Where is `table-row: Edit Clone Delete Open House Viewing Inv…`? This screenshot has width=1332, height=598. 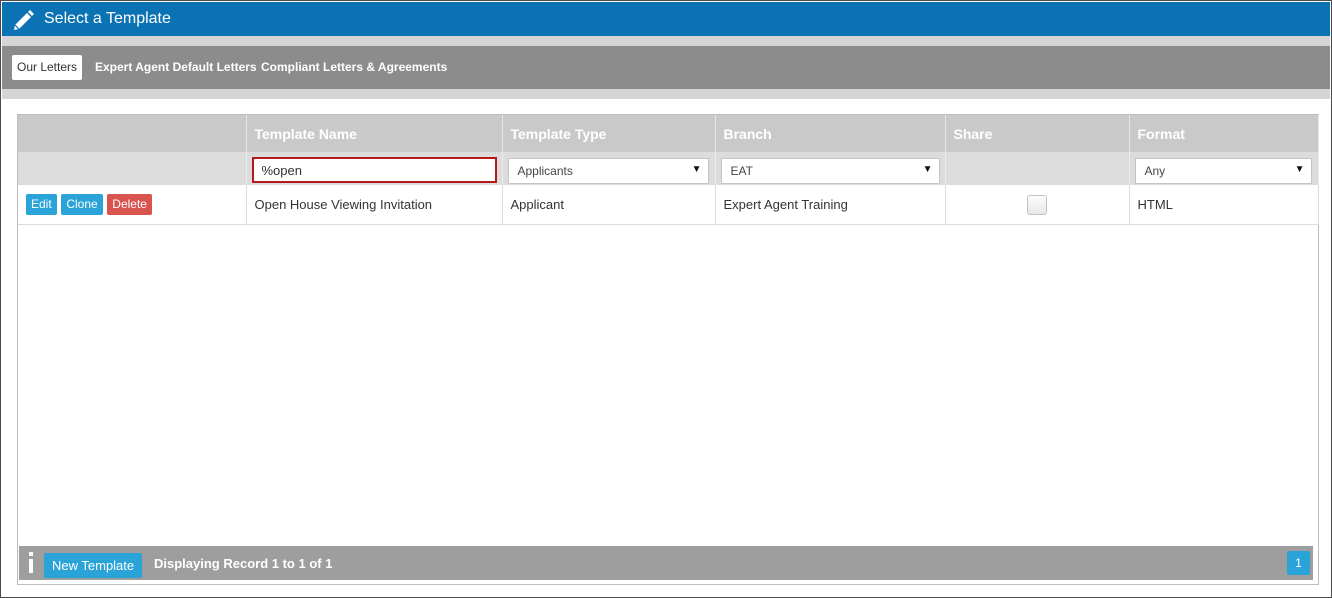
table-row: Edit Clone Delete Open House Viewing Inv… is located at coordinates (668, 205).